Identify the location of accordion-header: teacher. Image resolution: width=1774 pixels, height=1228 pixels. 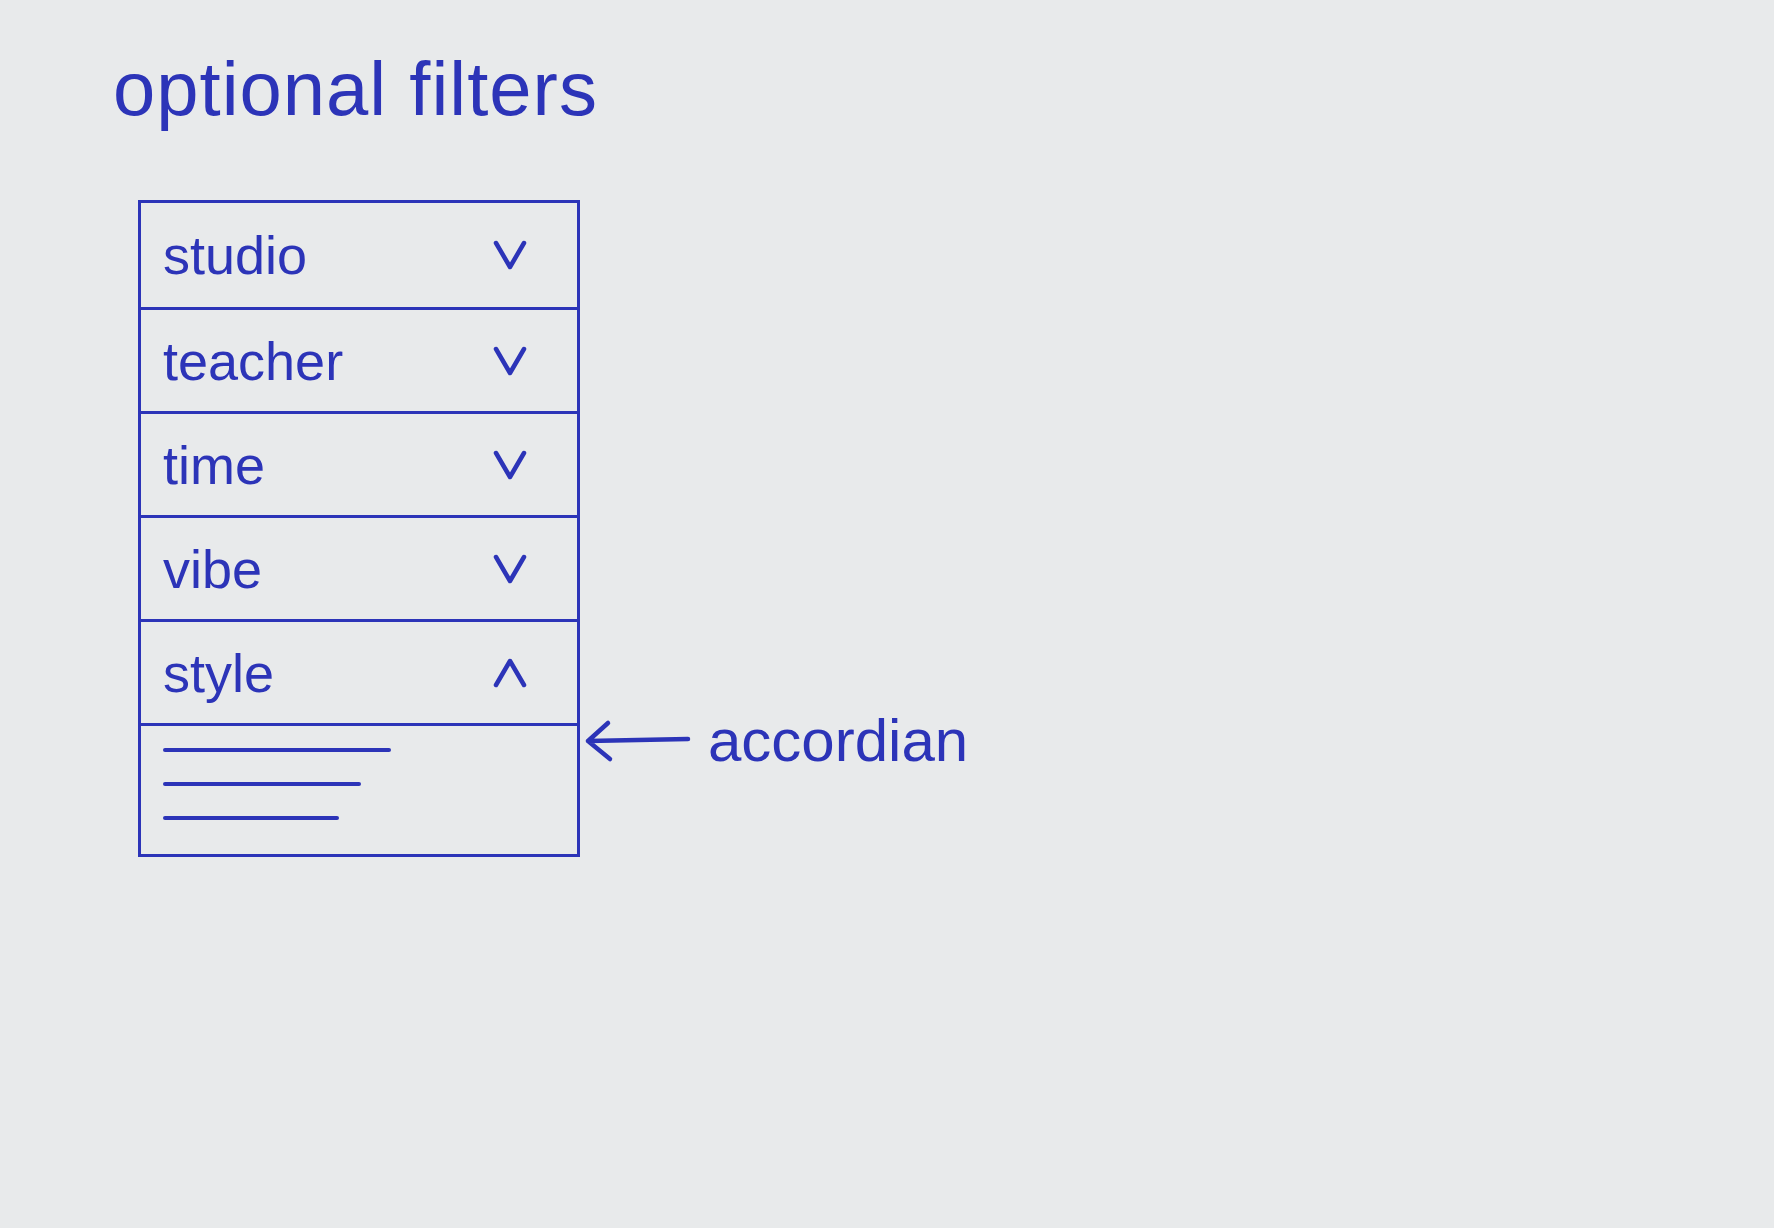
(359, 359).